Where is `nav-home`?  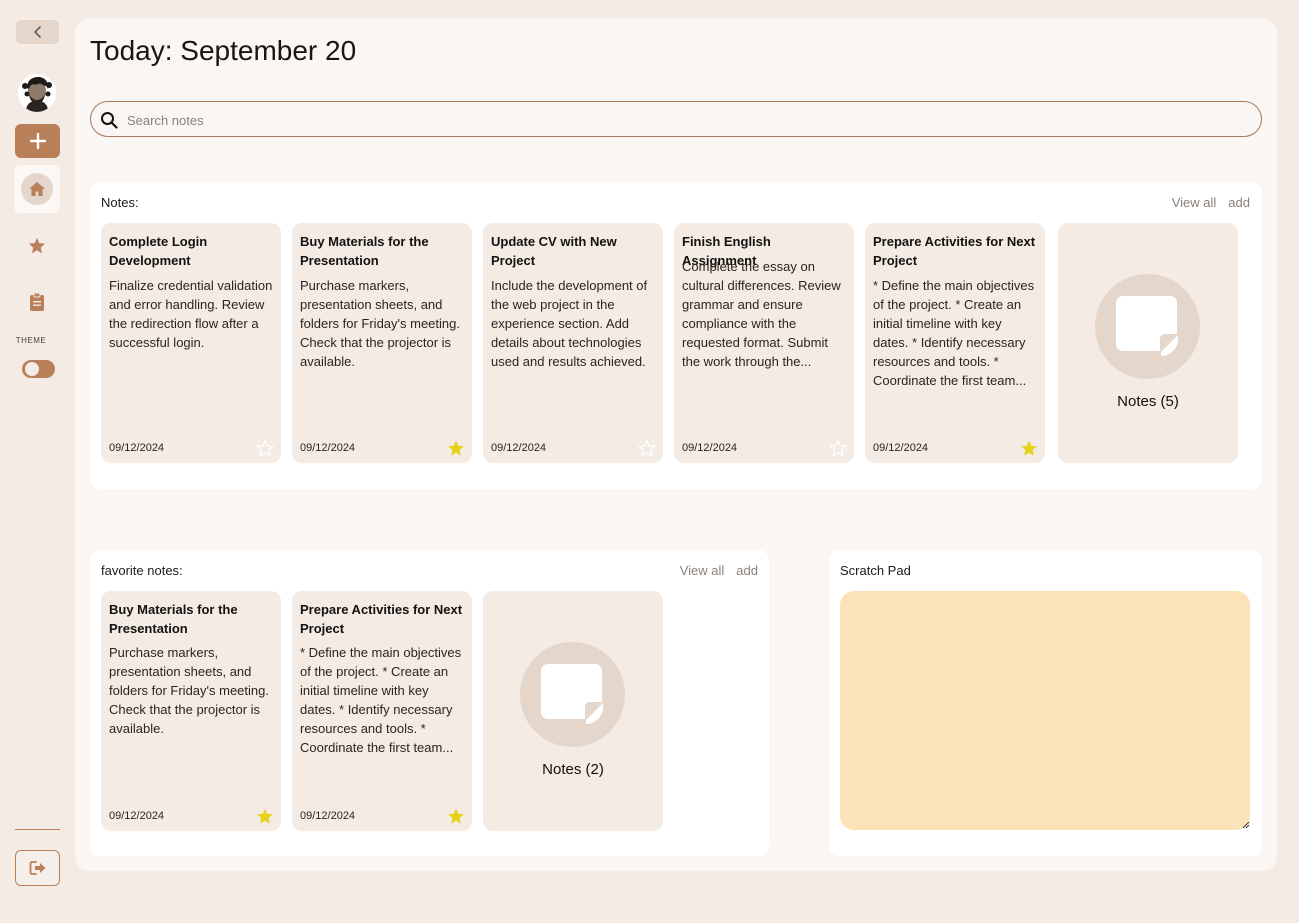 nav-home is located at coordinates (37, 189).